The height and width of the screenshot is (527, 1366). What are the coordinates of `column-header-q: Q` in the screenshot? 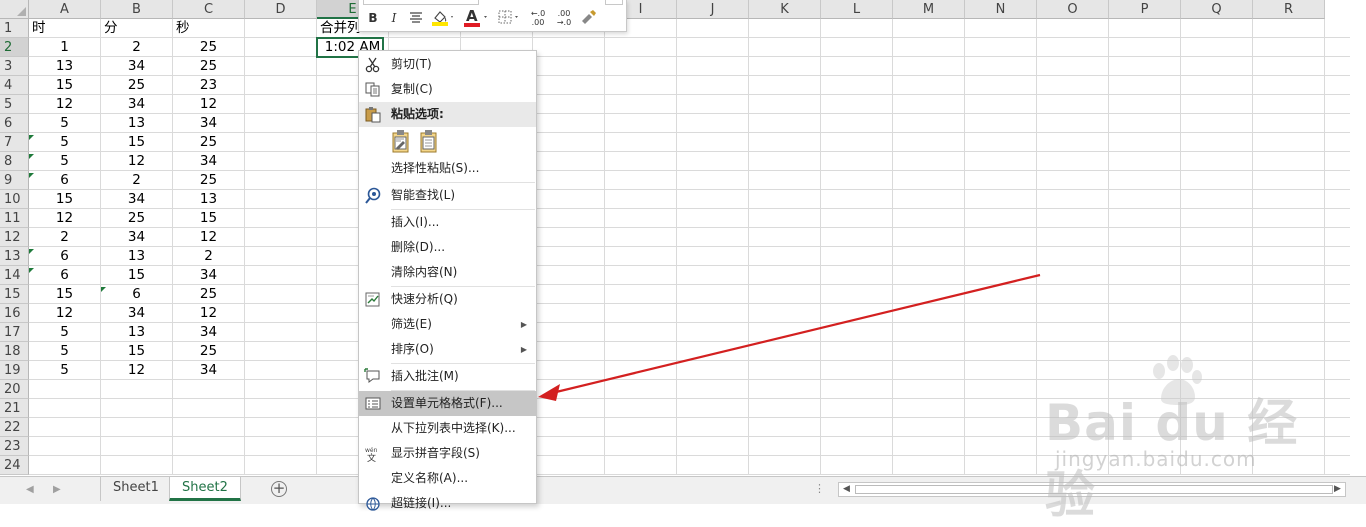 It's located at (1217, 9).